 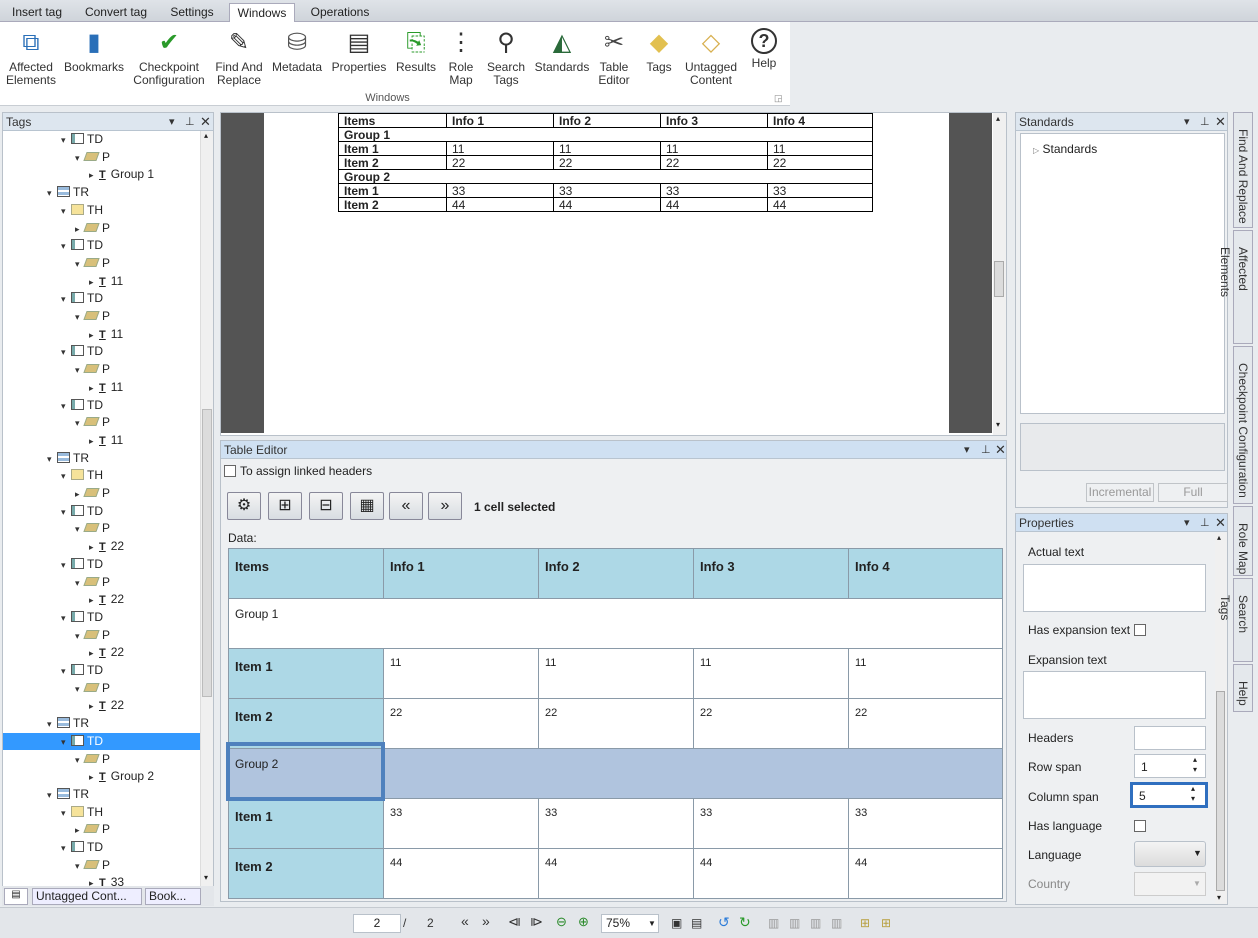 I want to click on grid-group-cell: Group 1, so click(x=615, y=623).